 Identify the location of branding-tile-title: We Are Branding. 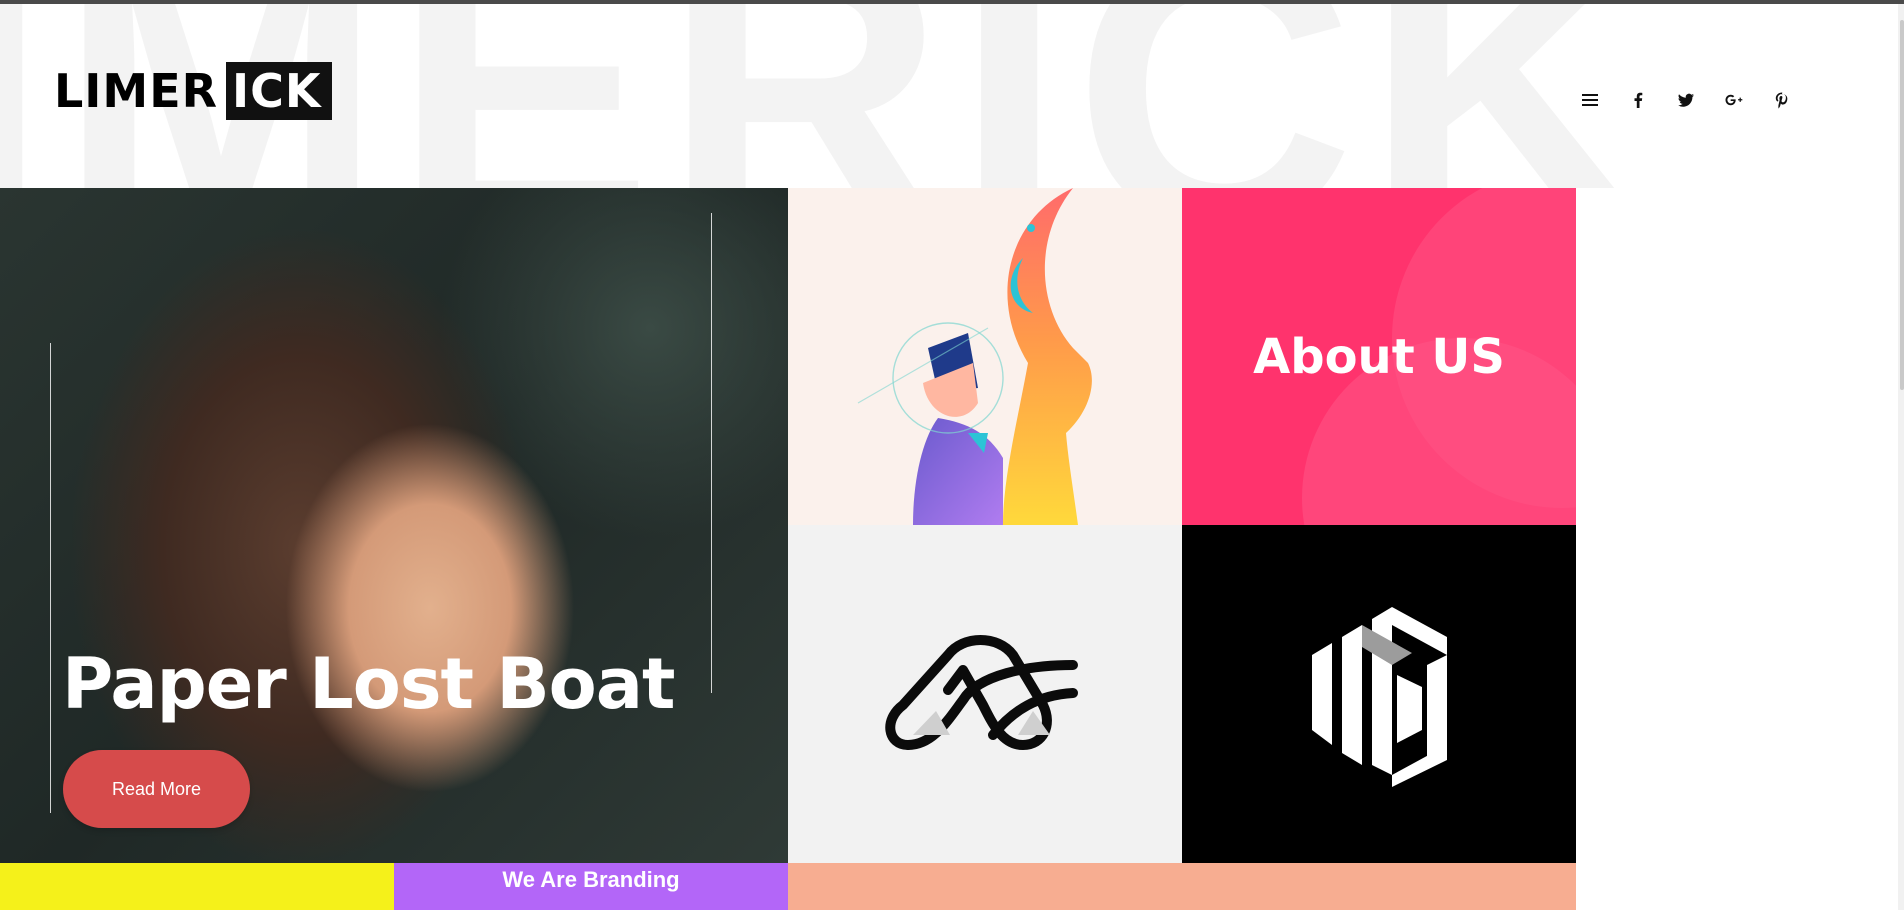
(591, 879).